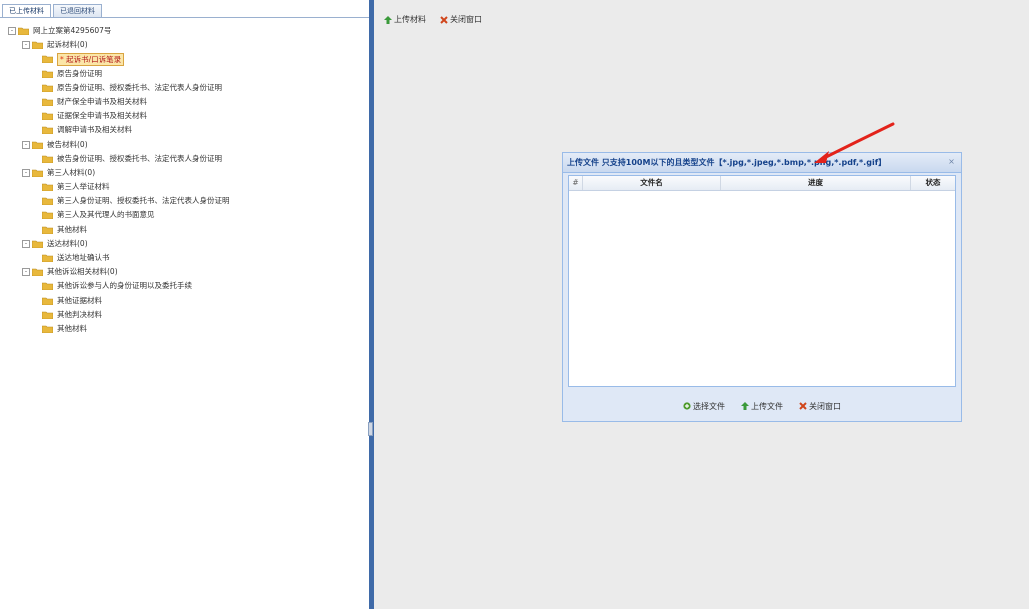  I want to click on column-progress: 进度, so click(816, 183).